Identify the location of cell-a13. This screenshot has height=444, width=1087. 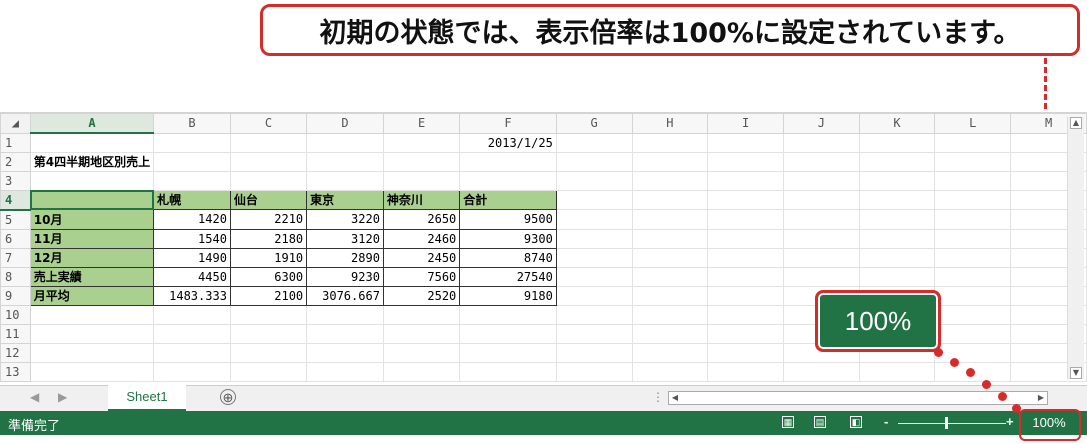
(92, 371).